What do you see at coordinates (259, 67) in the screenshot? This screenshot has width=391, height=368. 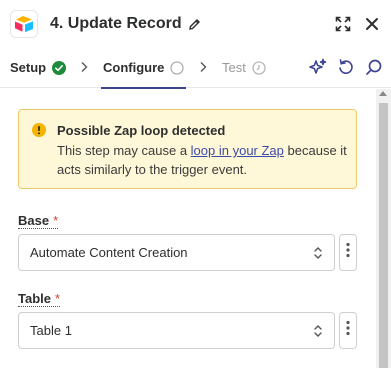 I see `pending-circle-icon` at bounding box center [259, 67].